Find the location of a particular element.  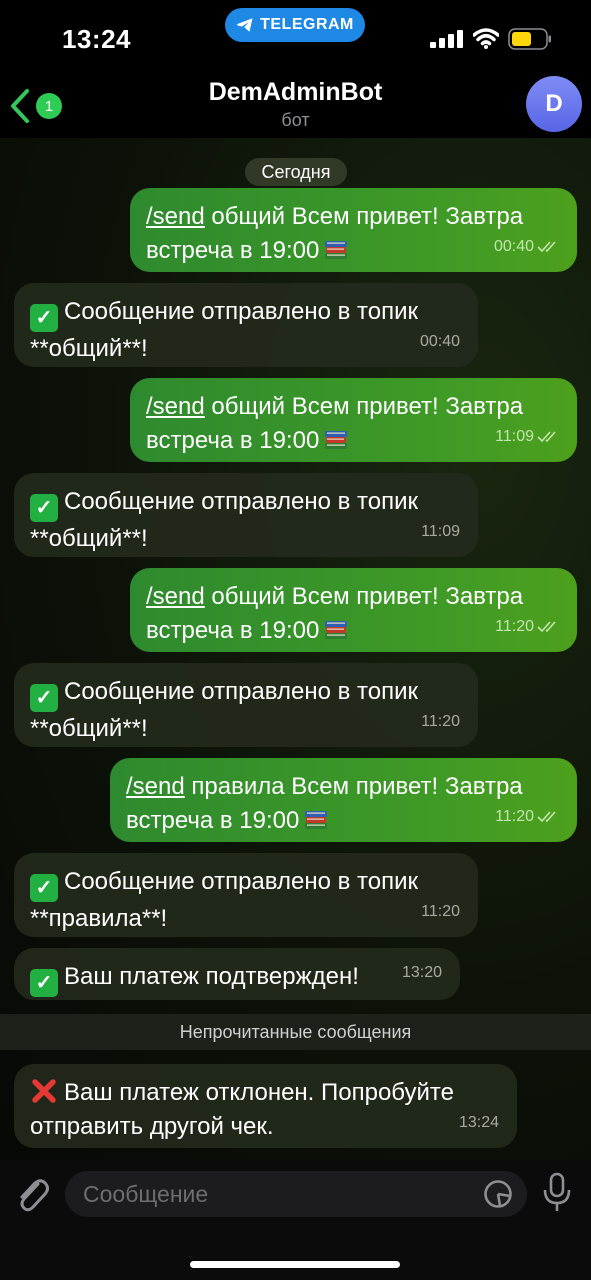

date-separator: Сегодня is located at coordinates (296, 172).